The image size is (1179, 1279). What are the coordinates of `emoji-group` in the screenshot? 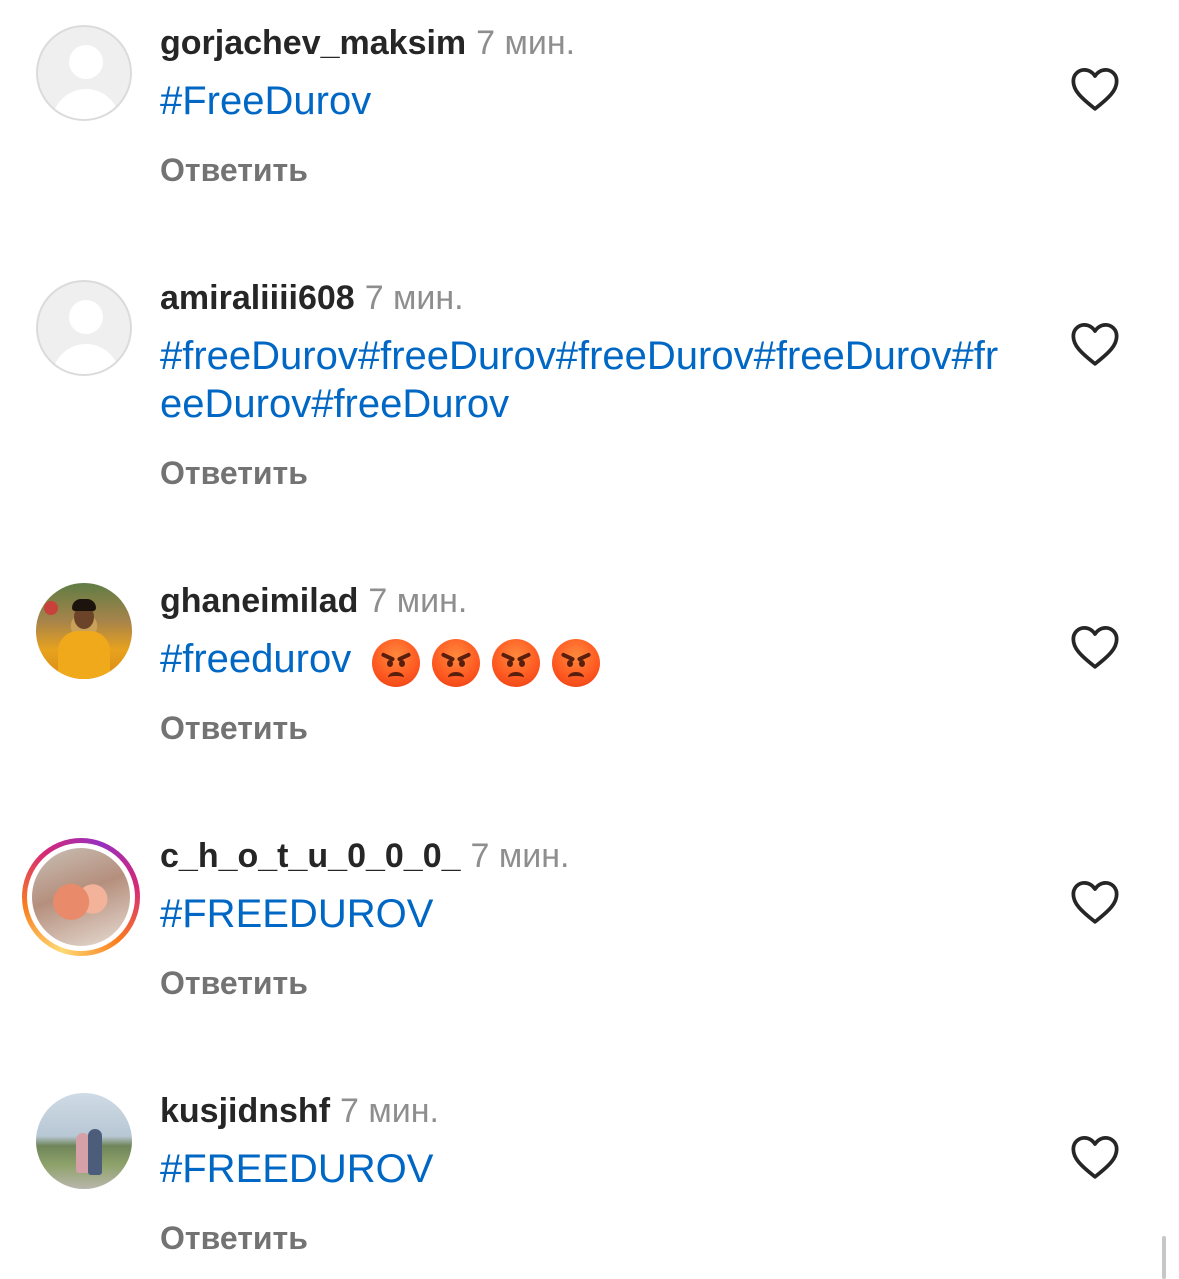 It's located at (492, 661).